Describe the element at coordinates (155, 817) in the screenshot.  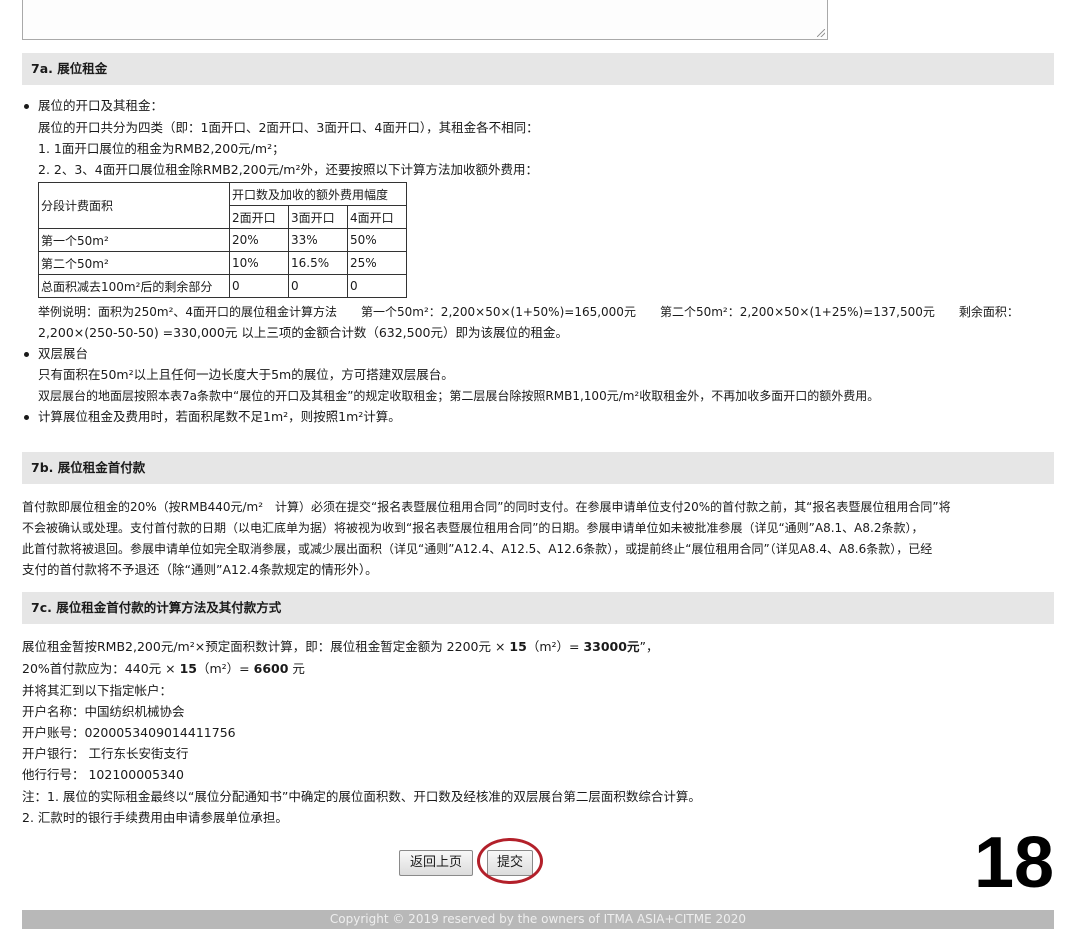
I see `note-2: 2. 汇款时的银行手续费用由申请参展单位承担。` at that location.